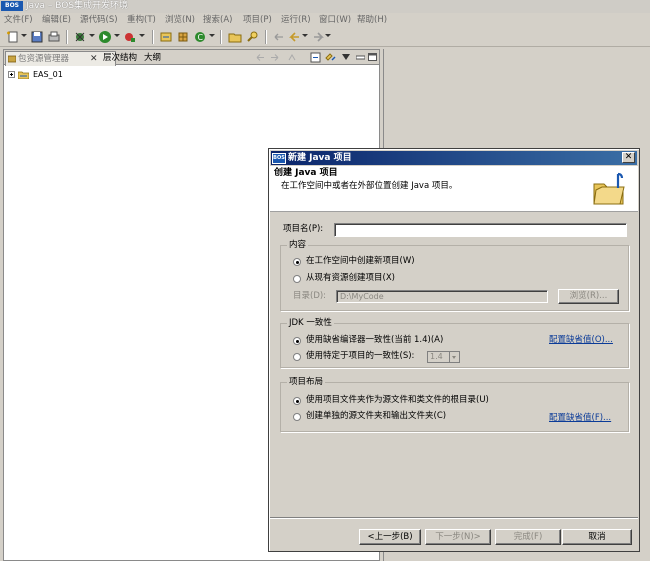 The height and width of the screenshot is (561, 650). What do you see at coordinates (346, 57) in the screenshot?
I see `view-menu-icon` at bounding box center [346, 57].